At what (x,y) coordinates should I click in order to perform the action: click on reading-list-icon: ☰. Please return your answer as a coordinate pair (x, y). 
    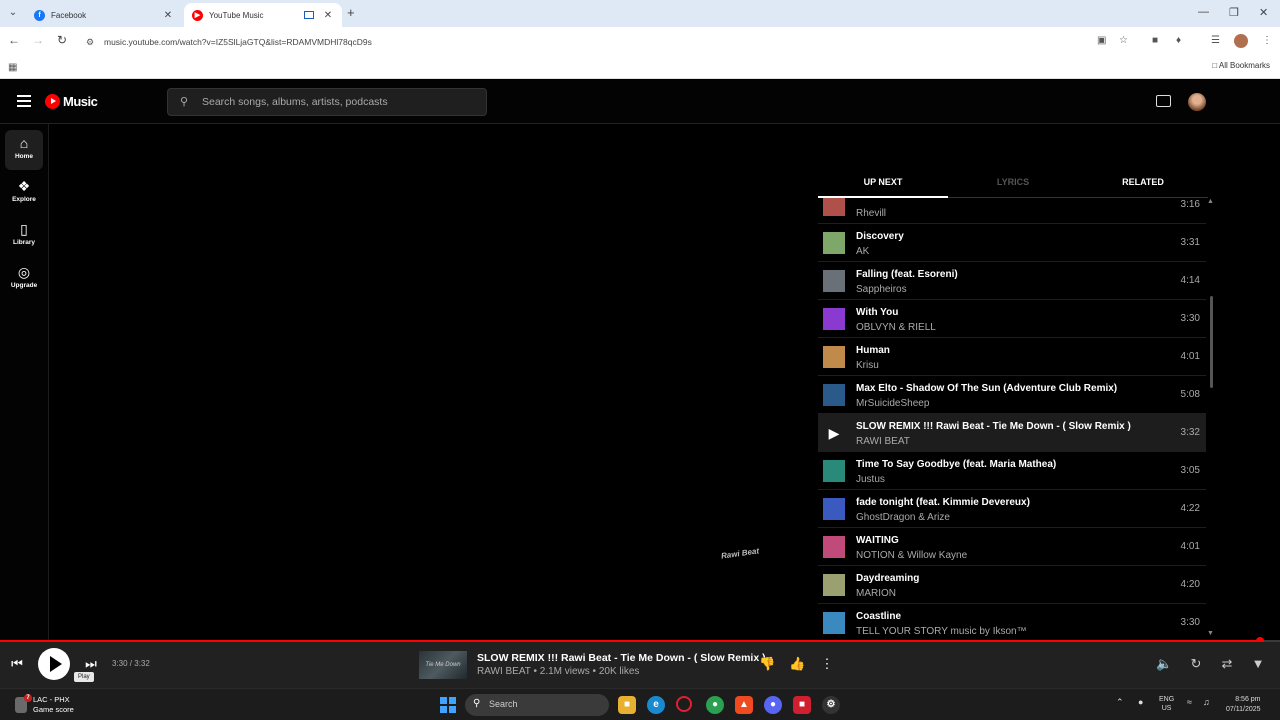
    Looking at the image, I should click on (1215, 40).